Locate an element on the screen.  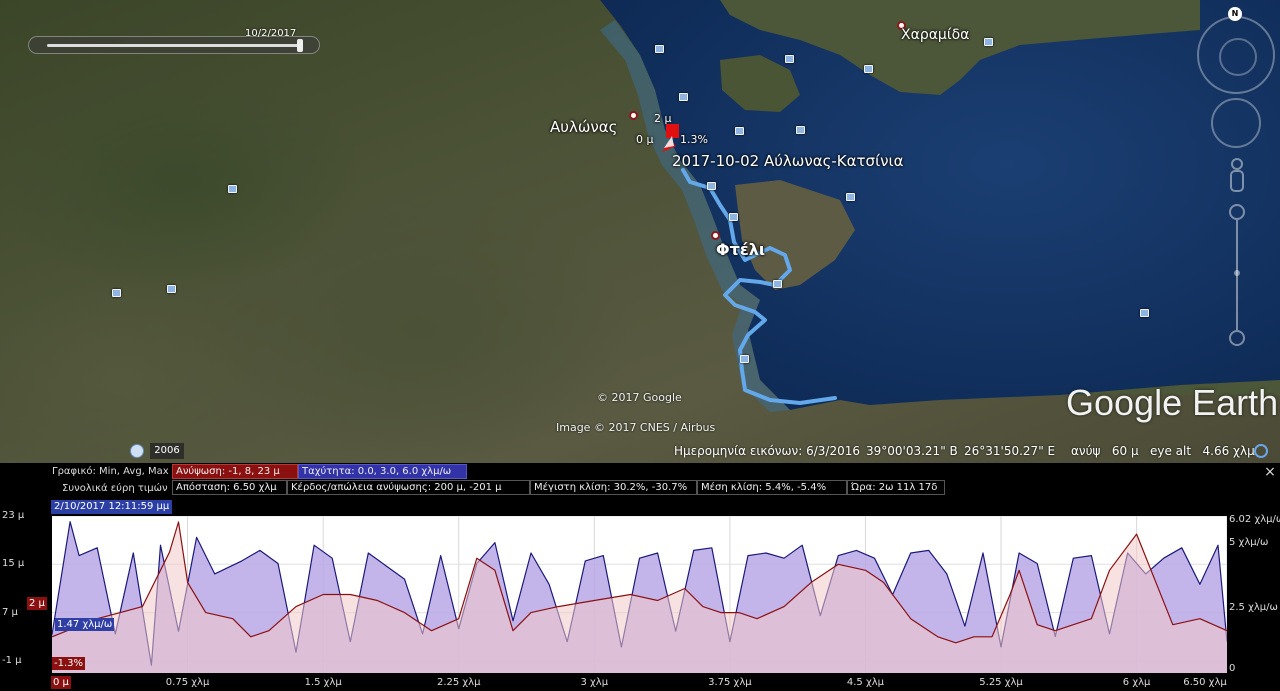
time-stat-field: Ώρα: 2ω 11λ 17δ is located at coordinates (896, 487).